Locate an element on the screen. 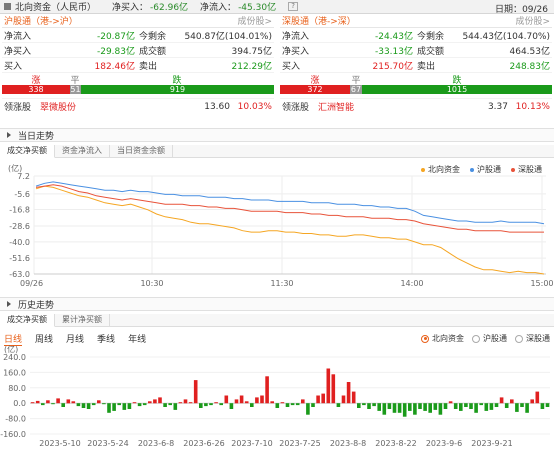 The height and width of the screenshot is (449, 554). intraday-section-header: 当日走势 is located at coordinates (277, 135).